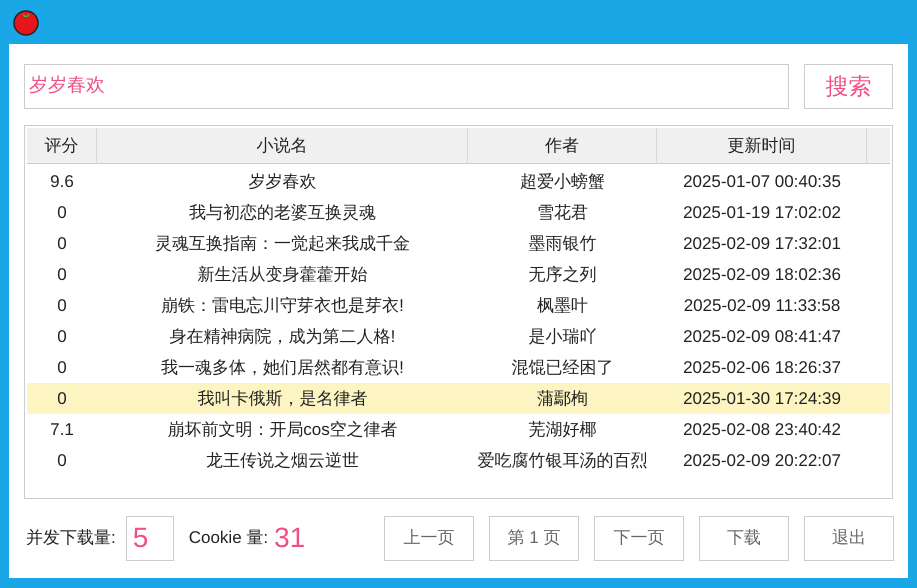  Describe the element at coordinates (762, 145) in the screenshot. I see `column-header: 更新时间` at that location.